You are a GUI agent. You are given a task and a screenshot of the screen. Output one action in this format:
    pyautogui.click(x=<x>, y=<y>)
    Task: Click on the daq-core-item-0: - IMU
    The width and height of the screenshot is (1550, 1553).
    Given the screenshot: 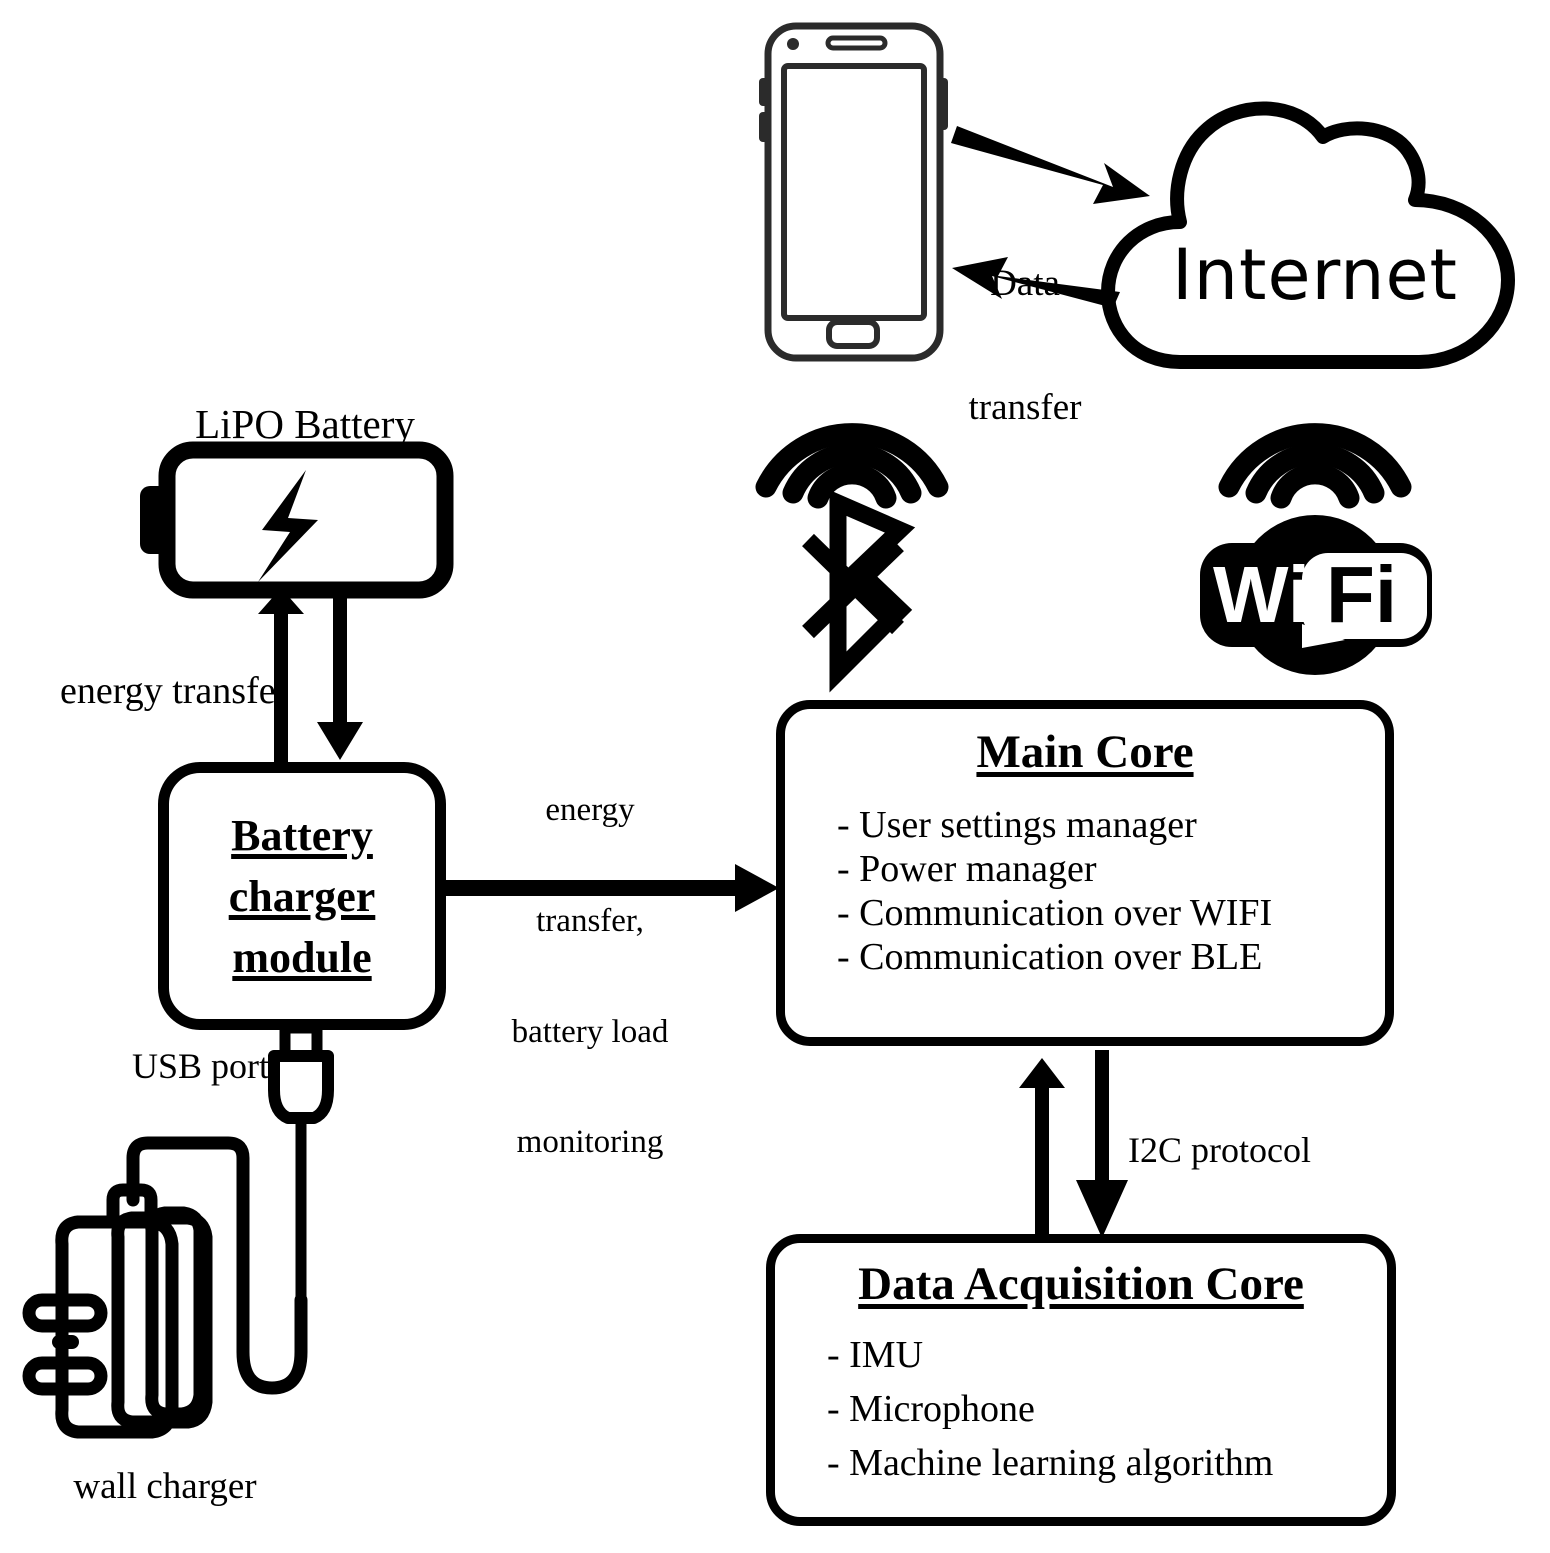 What is the action you would take?
    pyautogui.click(x=875, y=1355)
    